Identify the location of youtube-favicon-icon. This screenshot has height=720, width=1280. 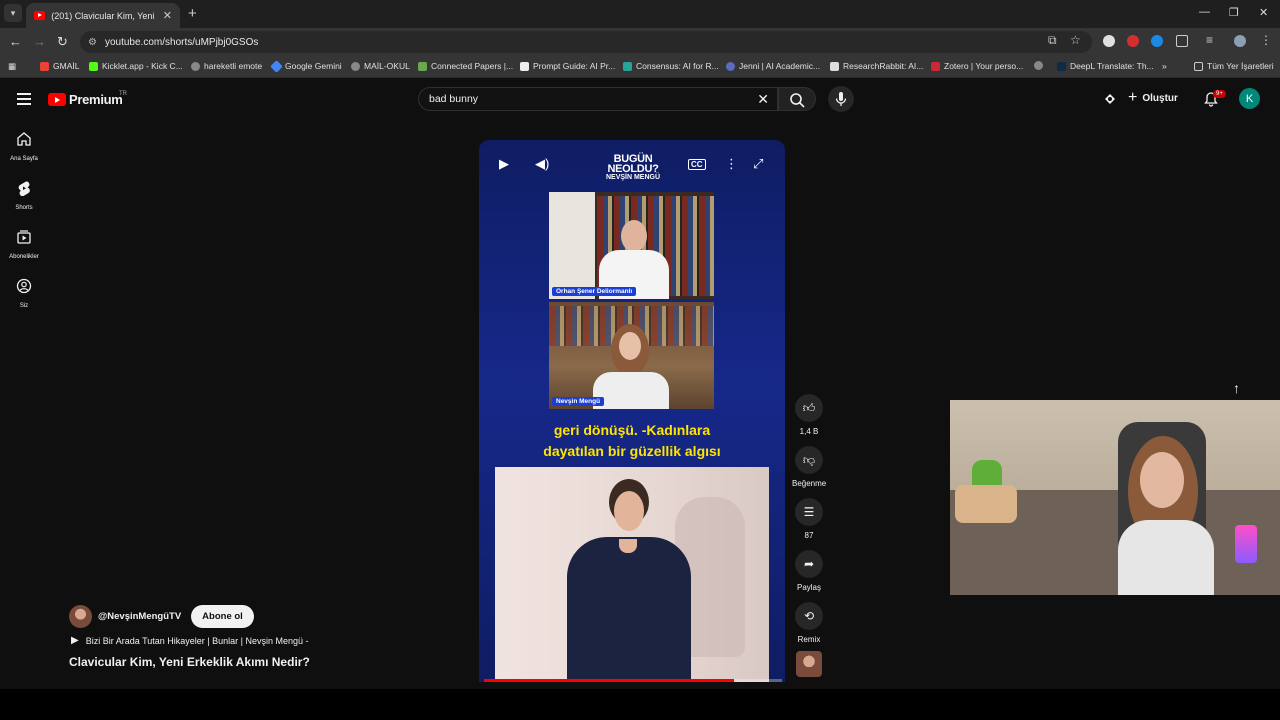
(40, 15).